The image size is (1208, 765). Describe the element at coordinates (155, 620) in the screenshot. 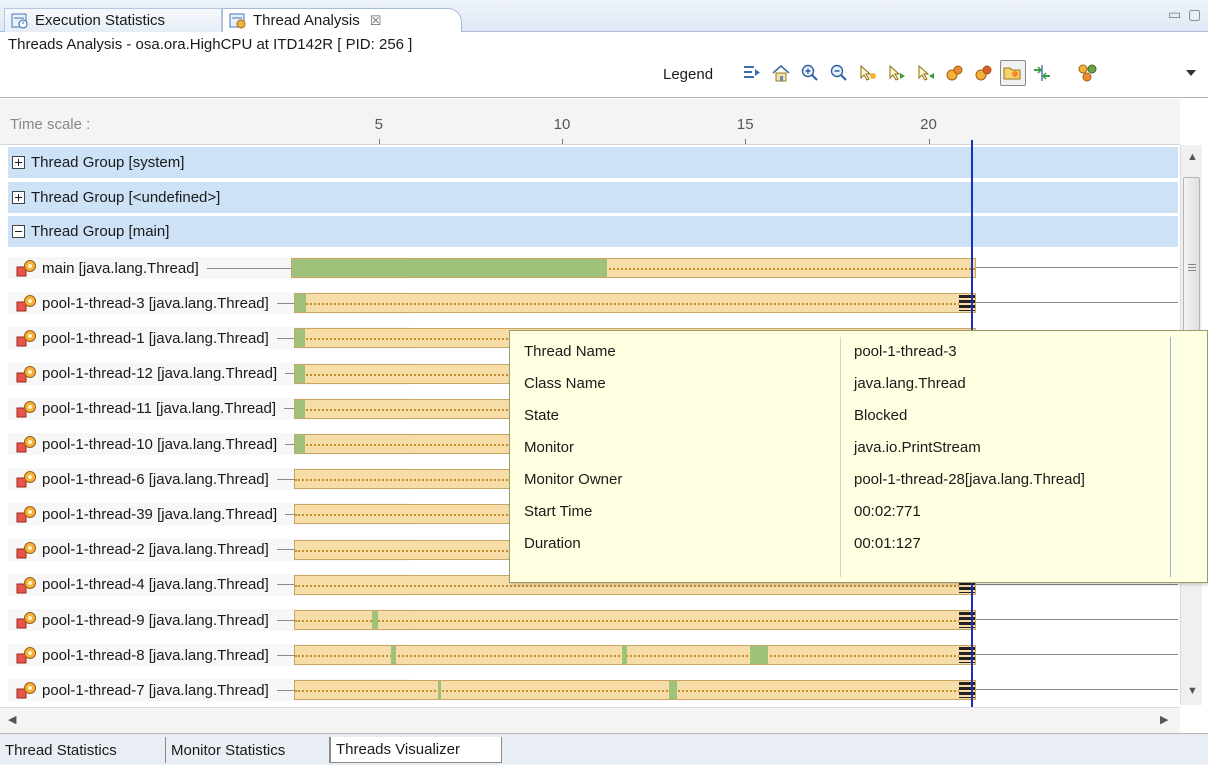

I see `thread-name: pool-1-thread-9 [java.lang.Thread]` at that location.